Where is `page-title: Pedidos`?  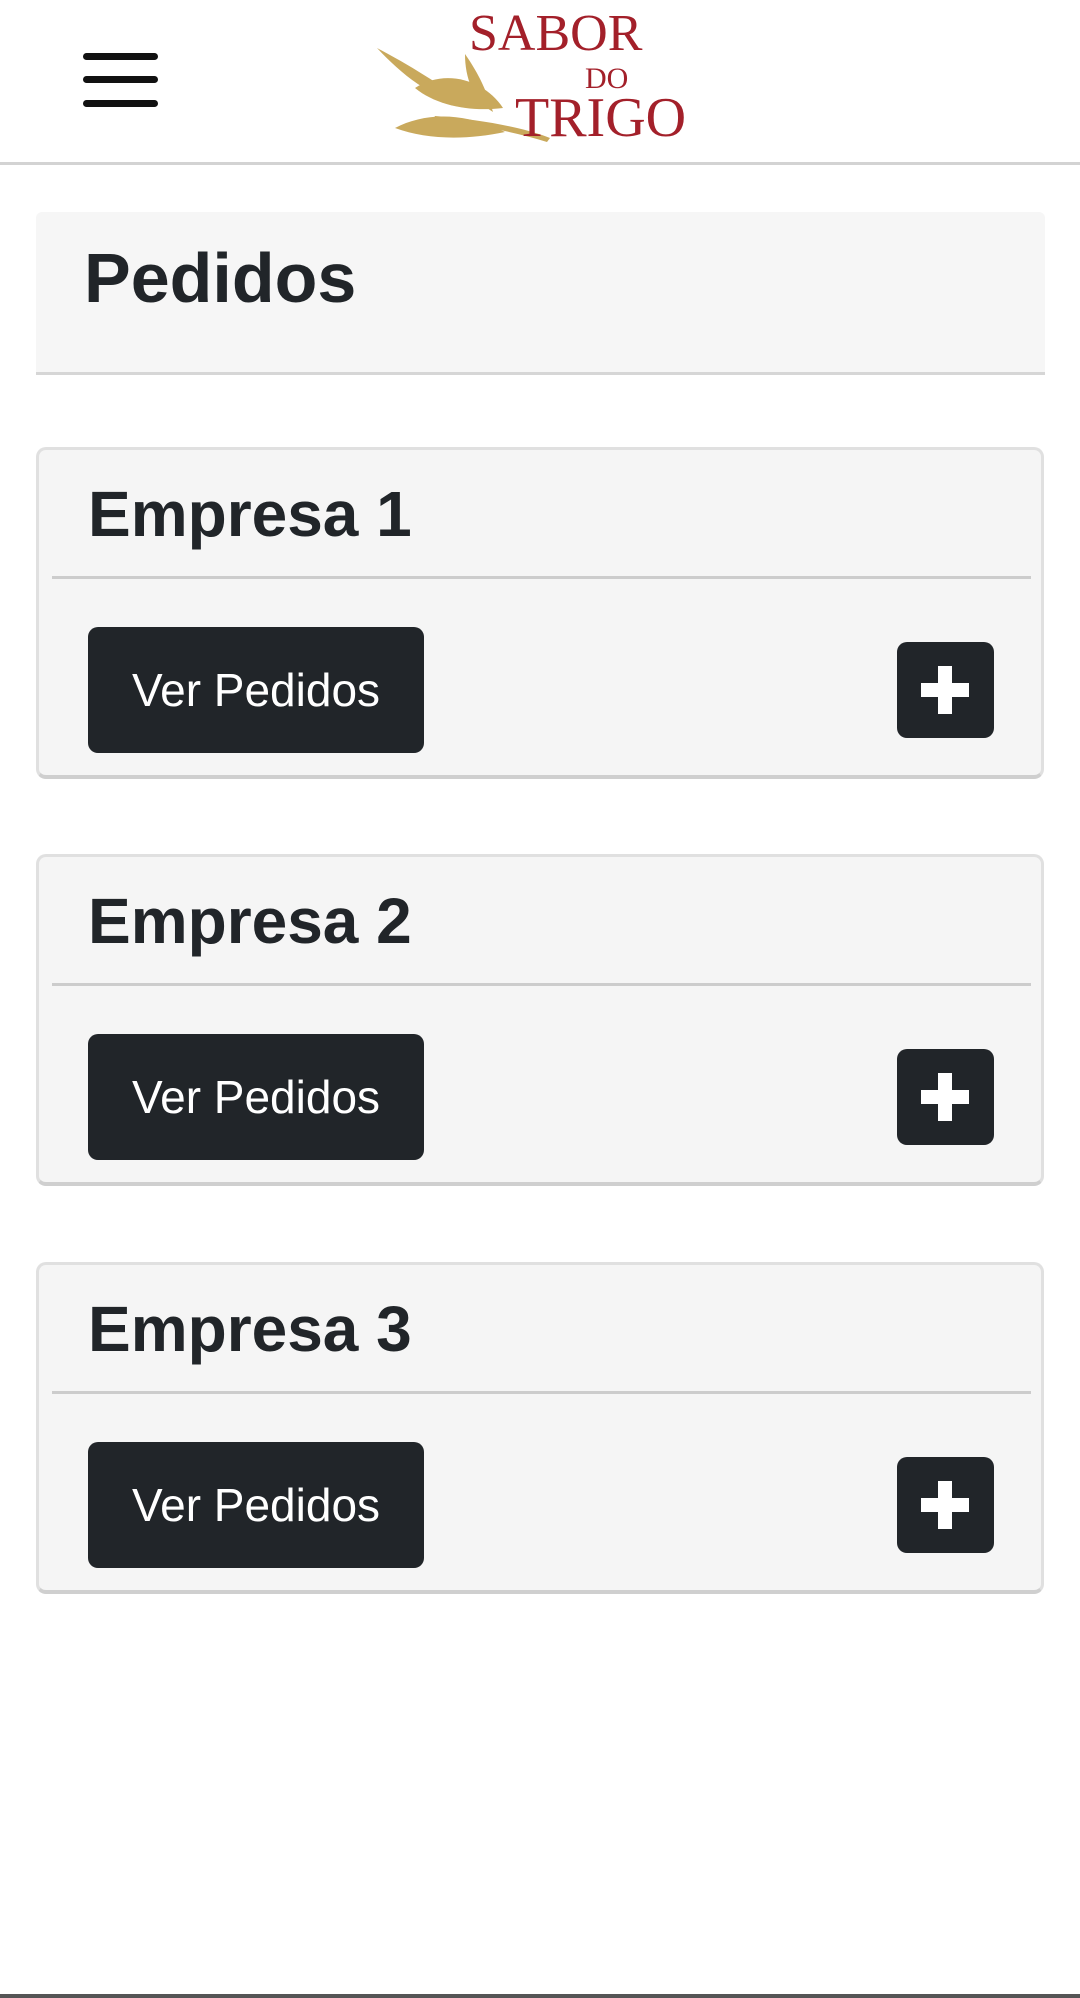 page-title: Pedidos is located at coordinates (220, 278).